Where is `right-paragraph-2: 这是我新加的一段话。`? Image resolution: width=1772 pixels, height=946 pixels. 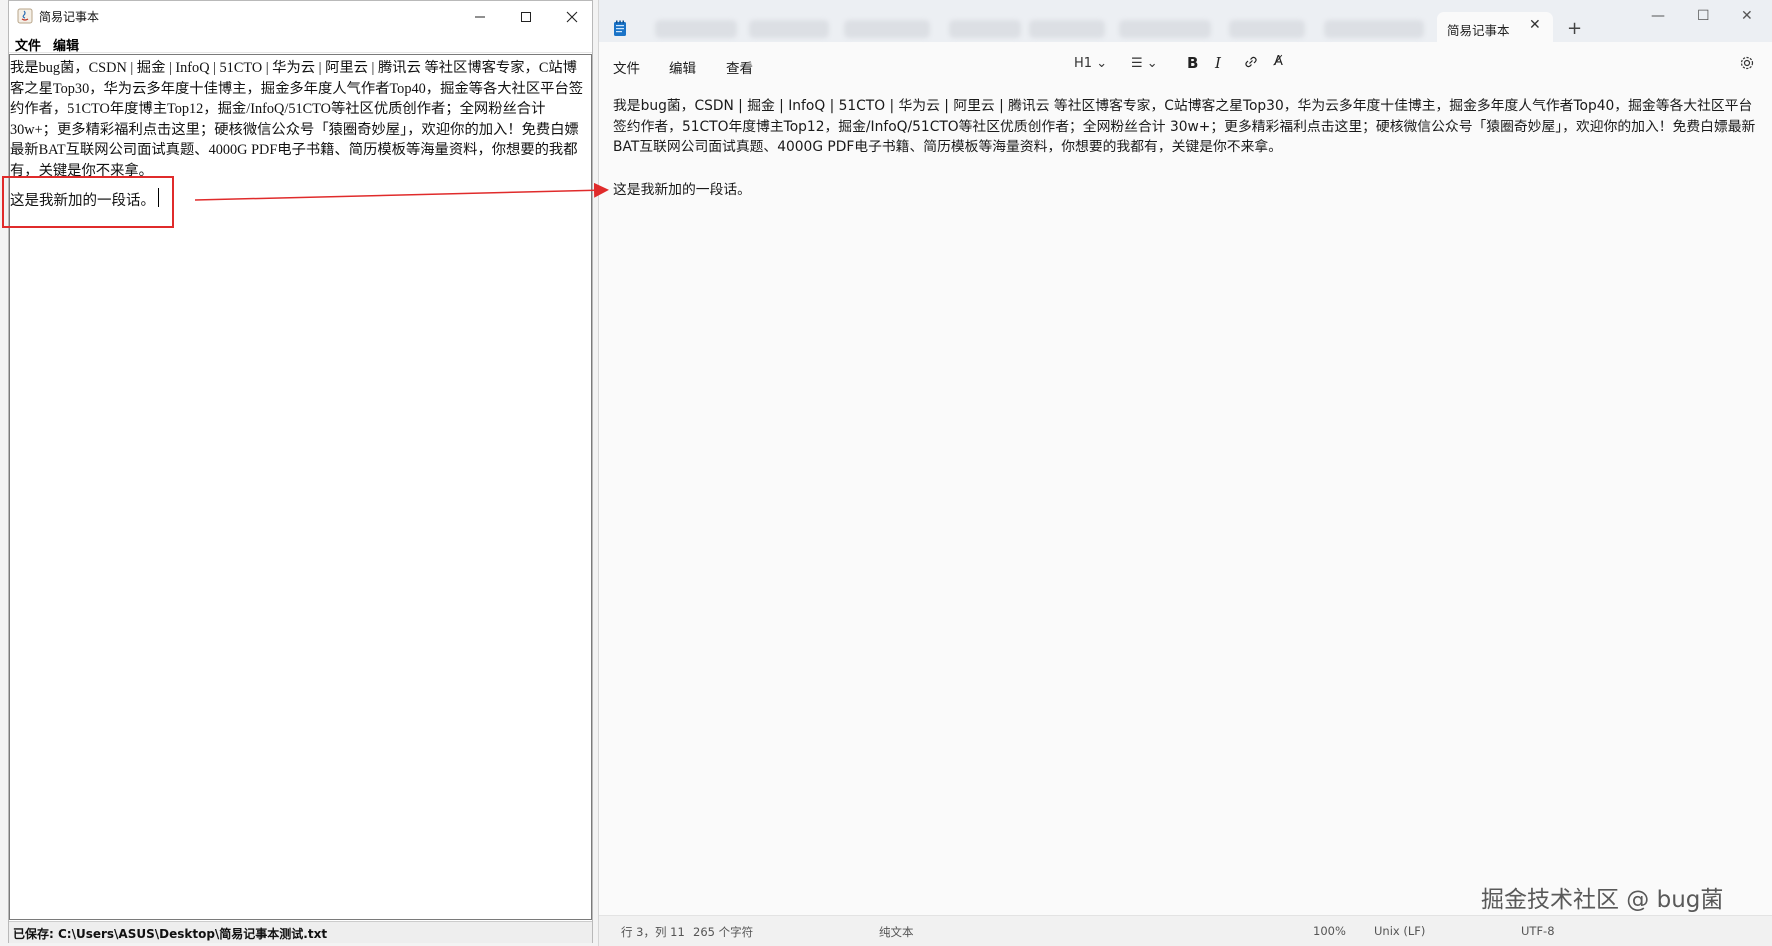
right-paragraph-2: 这是我新加的一段话。 is located at coordinates (682, 190).